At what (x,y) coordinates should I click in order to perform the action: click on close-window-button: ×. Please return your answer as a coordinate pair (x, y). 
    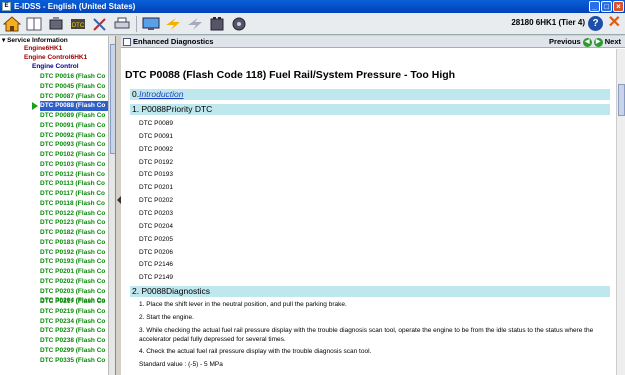
    Looking at the image, I should click on (618, 6).